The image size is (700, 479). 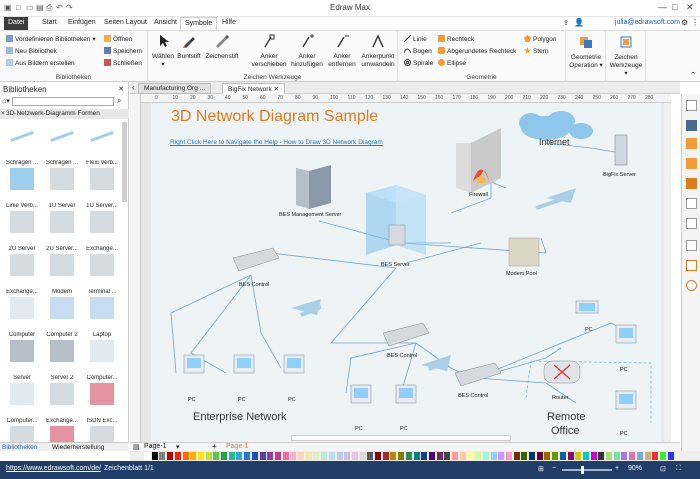 I want to click on fullscreen-icon: ⛶, so click(x=678, y=469).